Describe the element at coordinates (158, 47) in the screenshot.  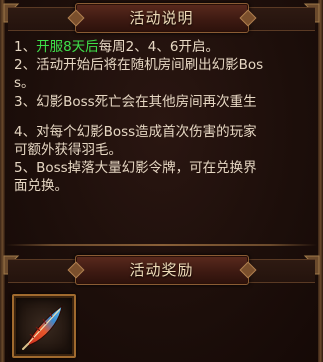
I see `rule-1-rest: 每周2、4、6开启。` at that location.